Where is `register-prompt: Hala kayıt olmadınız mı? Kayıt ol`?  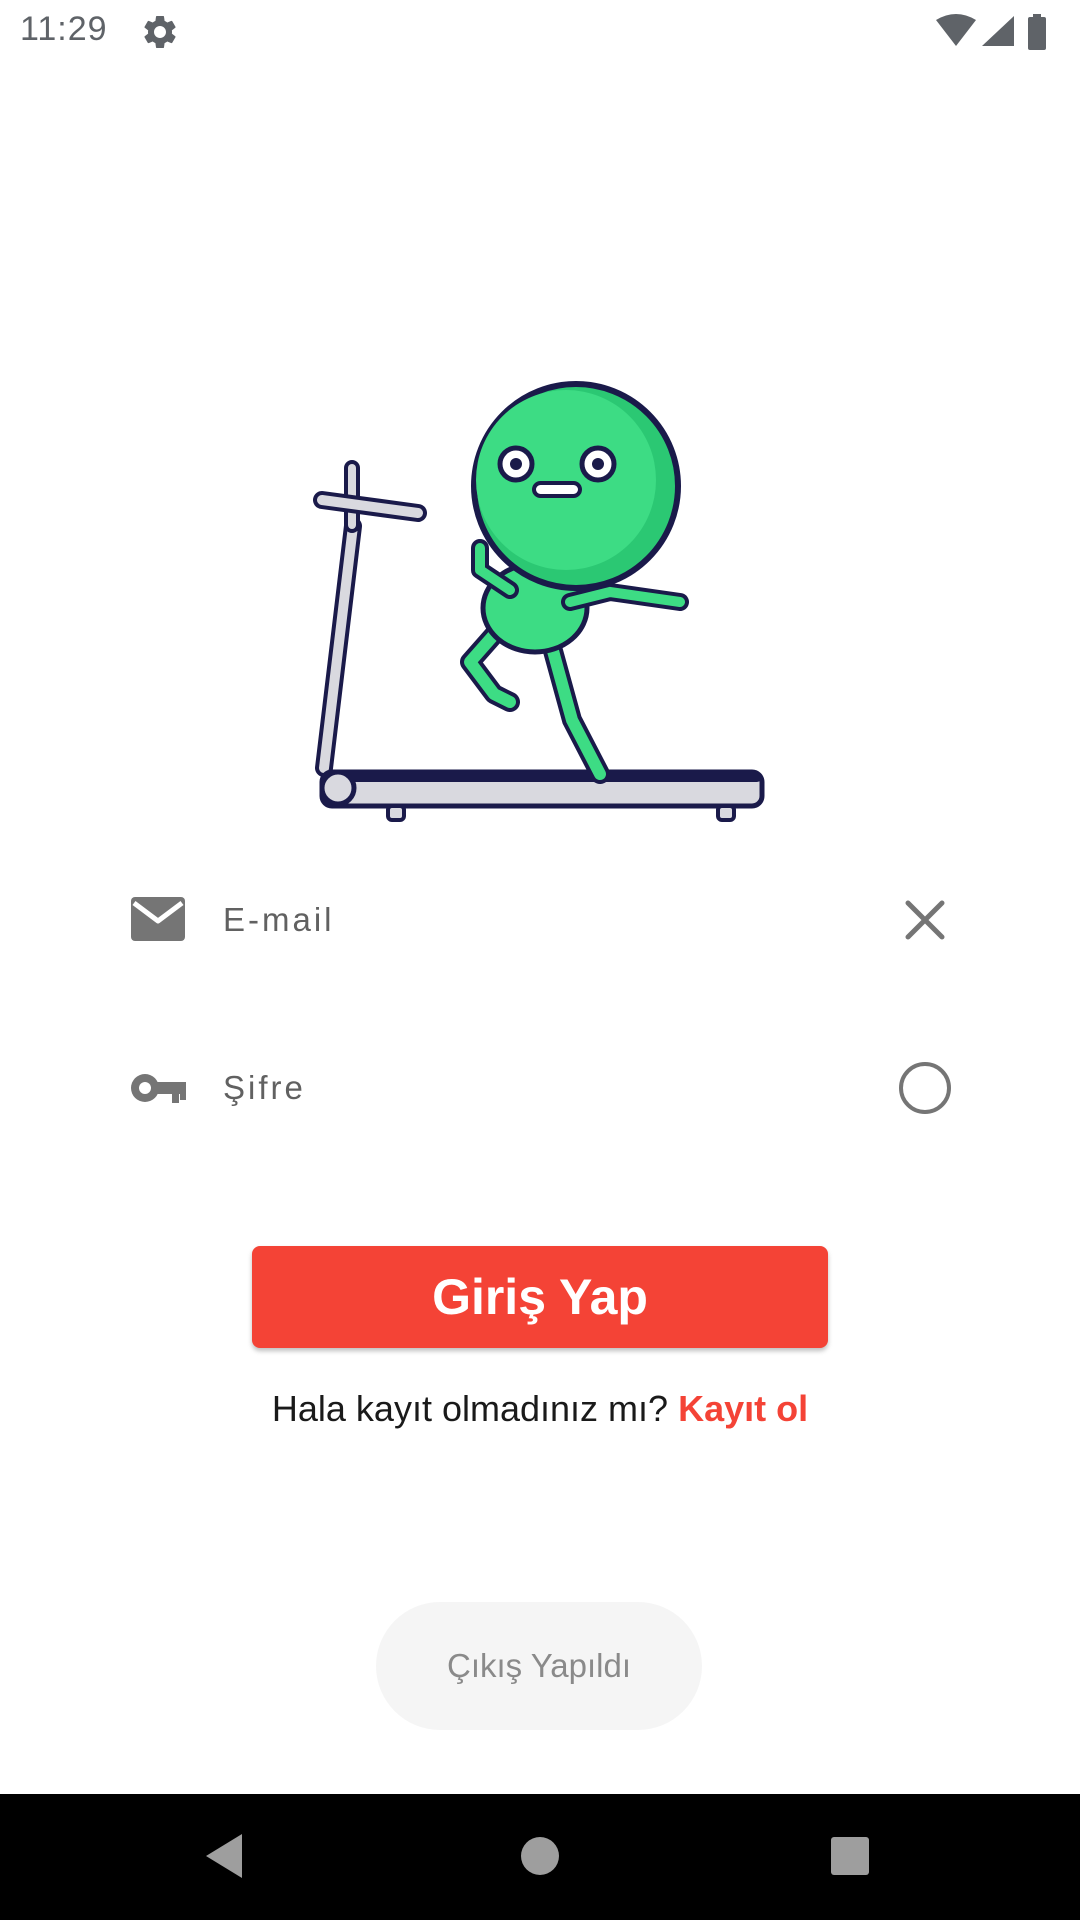 register-prompt: Hala kayıt olmadınız mı? Kayıt ol is located at coordinates (540, 1409).